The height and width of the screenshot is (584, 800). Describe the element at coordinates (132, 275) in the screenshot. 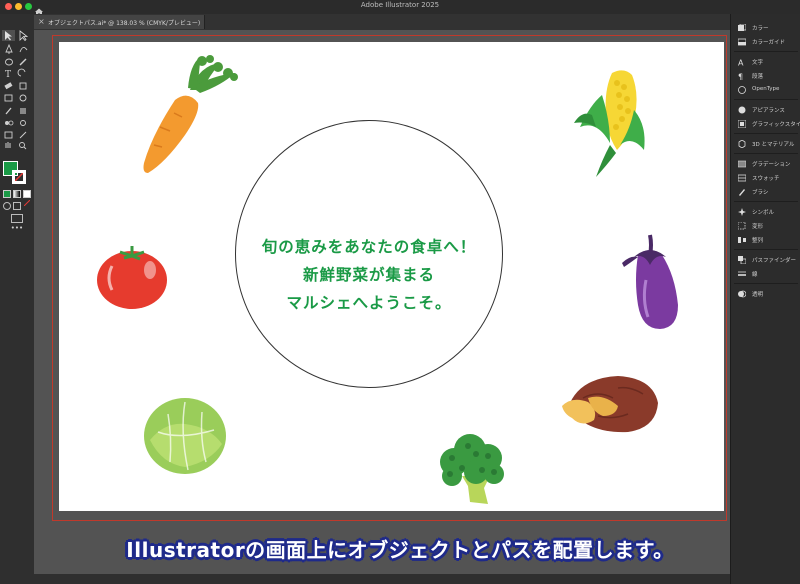

I see `tomato-illustration` at that location.